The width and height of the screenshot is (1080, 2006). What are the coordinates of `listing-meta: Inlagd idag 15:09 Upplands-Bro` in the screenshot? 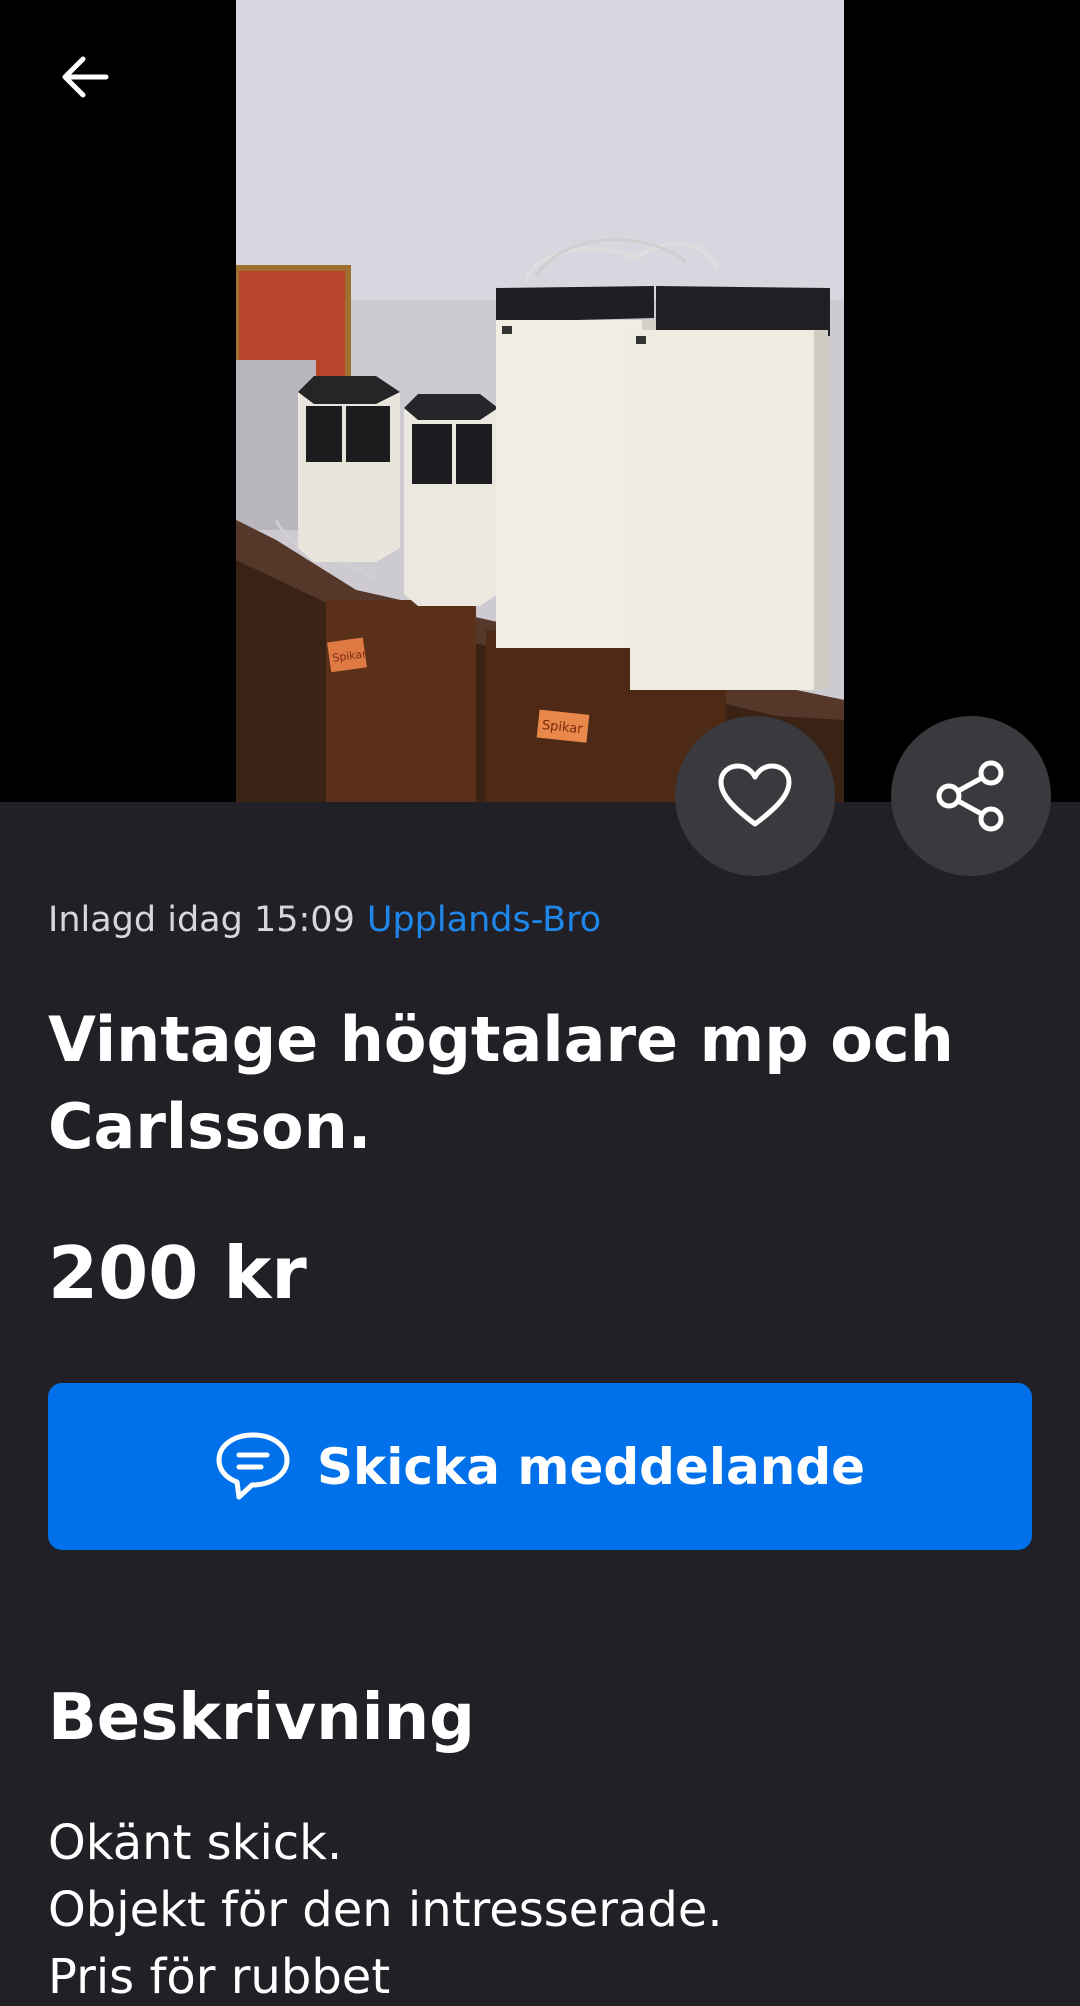 It's located at (324, 920).